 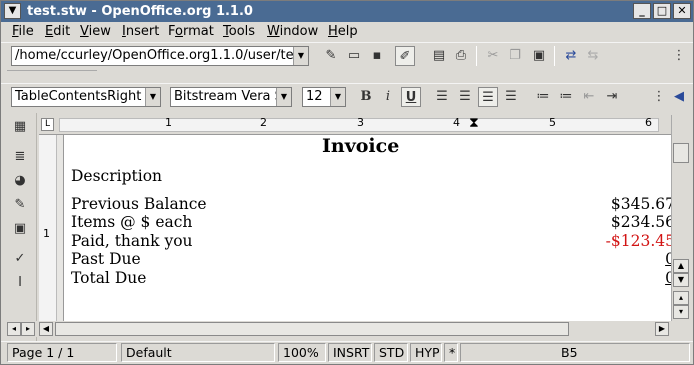 What do you see at coordinates (515, 56) in the screenshot?
I see `copy-icon: ❐` at bounding box center [515, 56].